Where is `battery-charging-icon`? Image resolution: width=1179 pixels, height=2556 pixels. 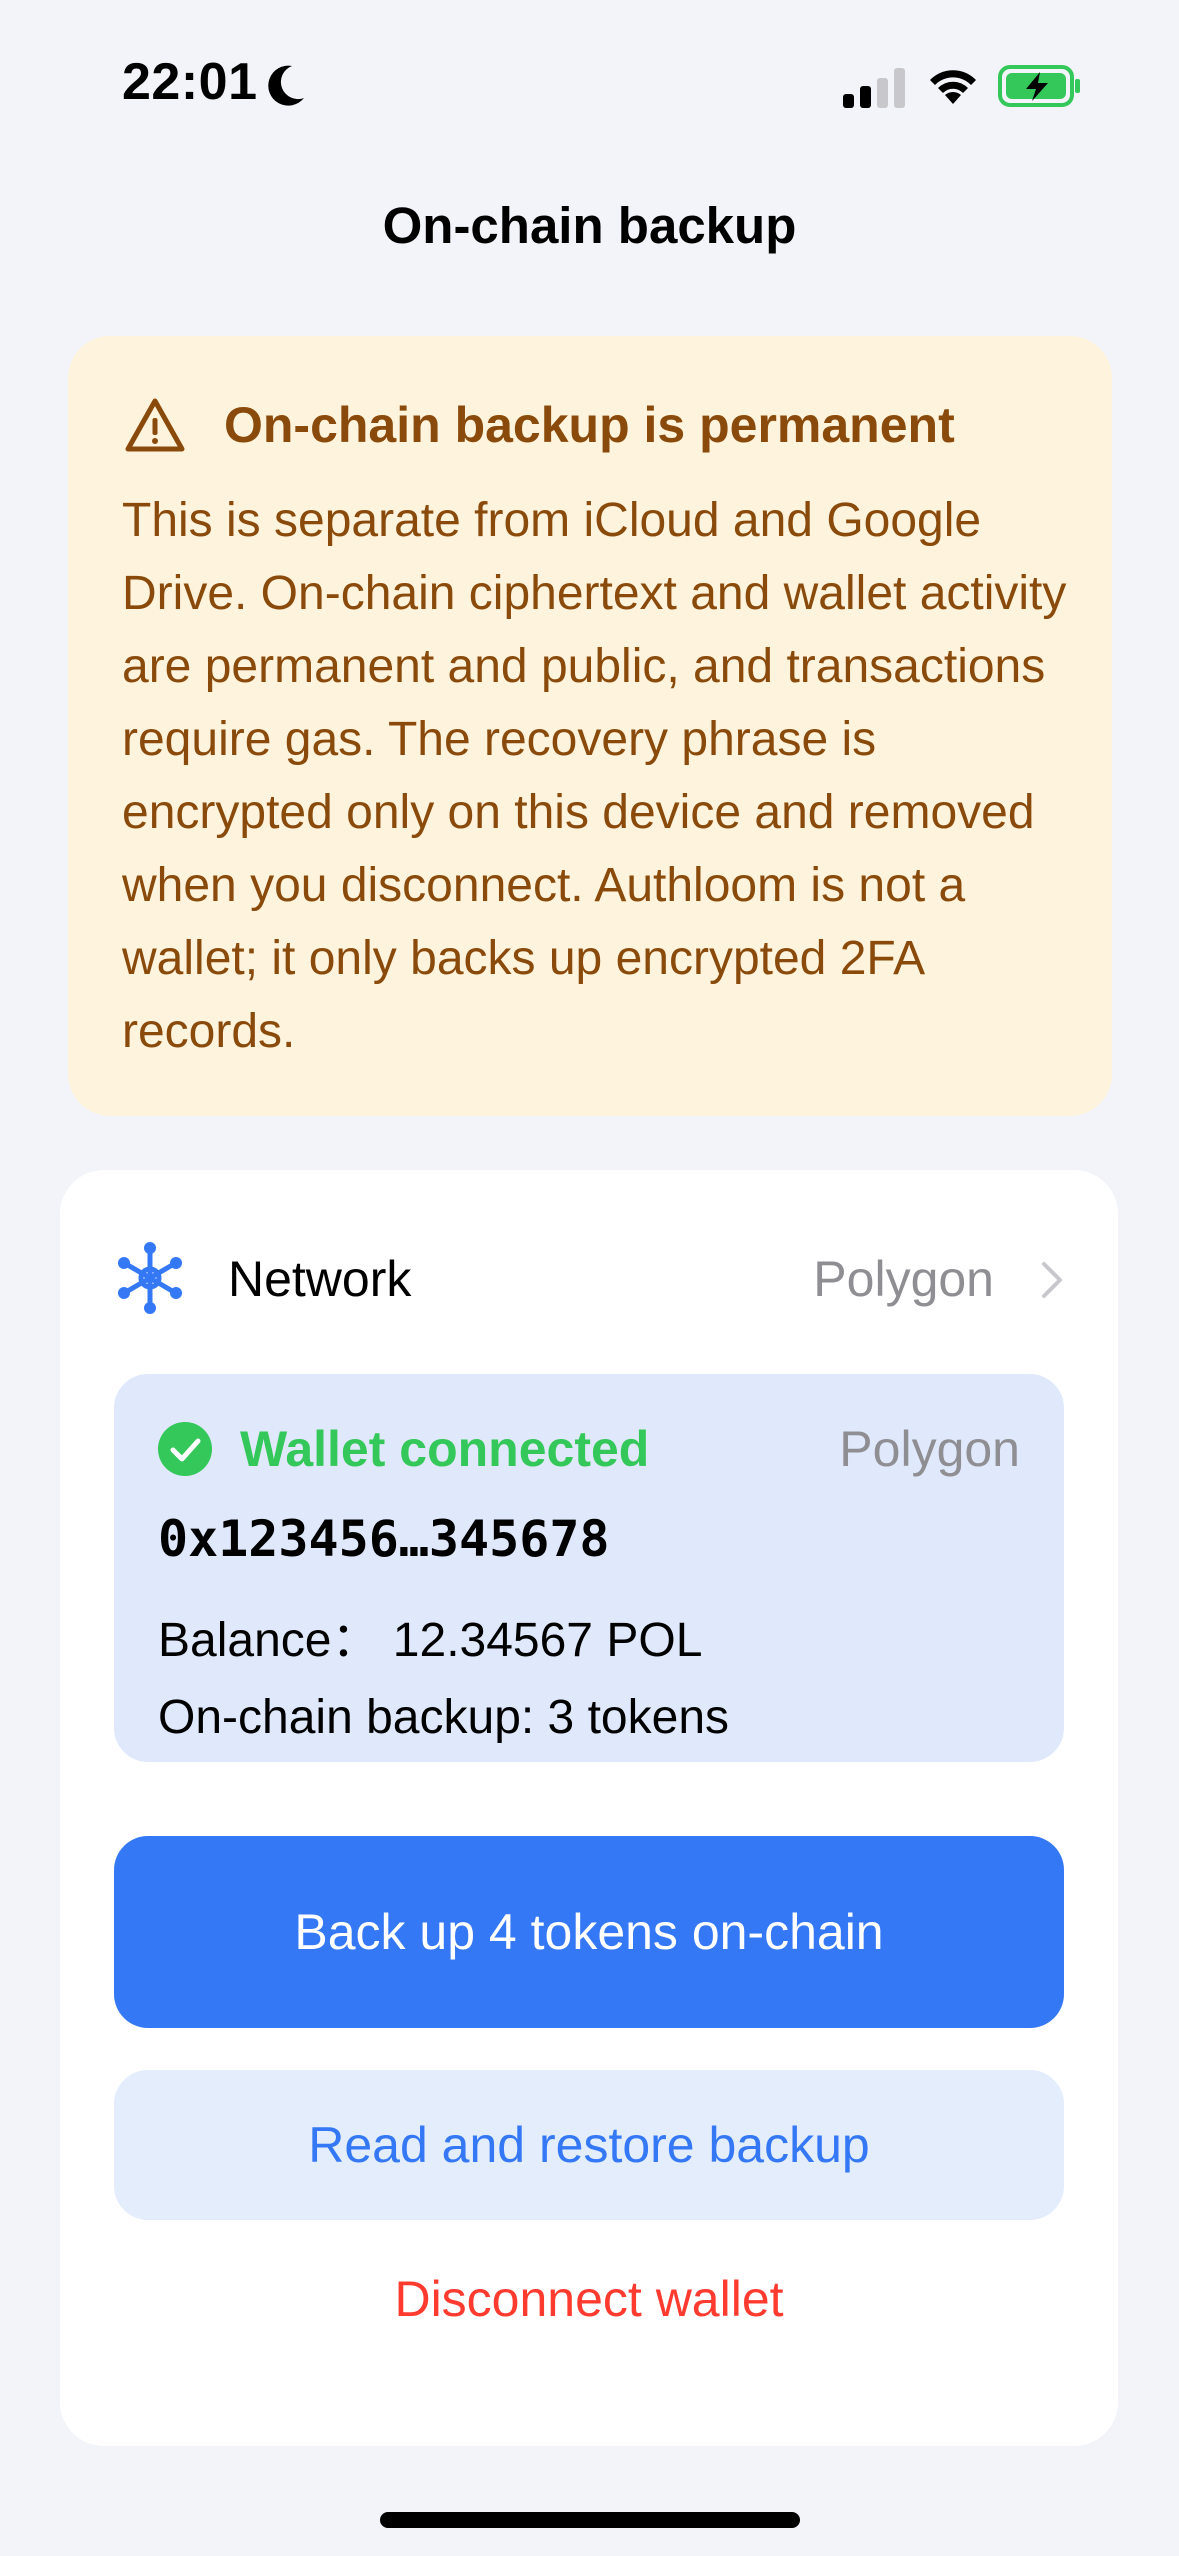 battery-charging-icon is located at coordinates (1039, 86).